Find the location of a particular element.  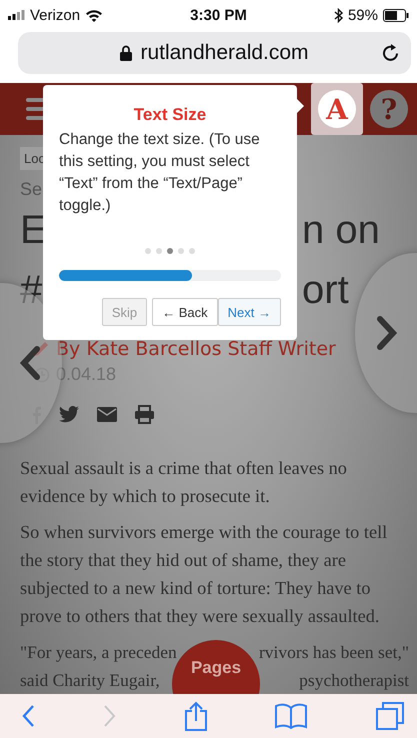

bluetooth-icon is located at coordinates (338, 15).